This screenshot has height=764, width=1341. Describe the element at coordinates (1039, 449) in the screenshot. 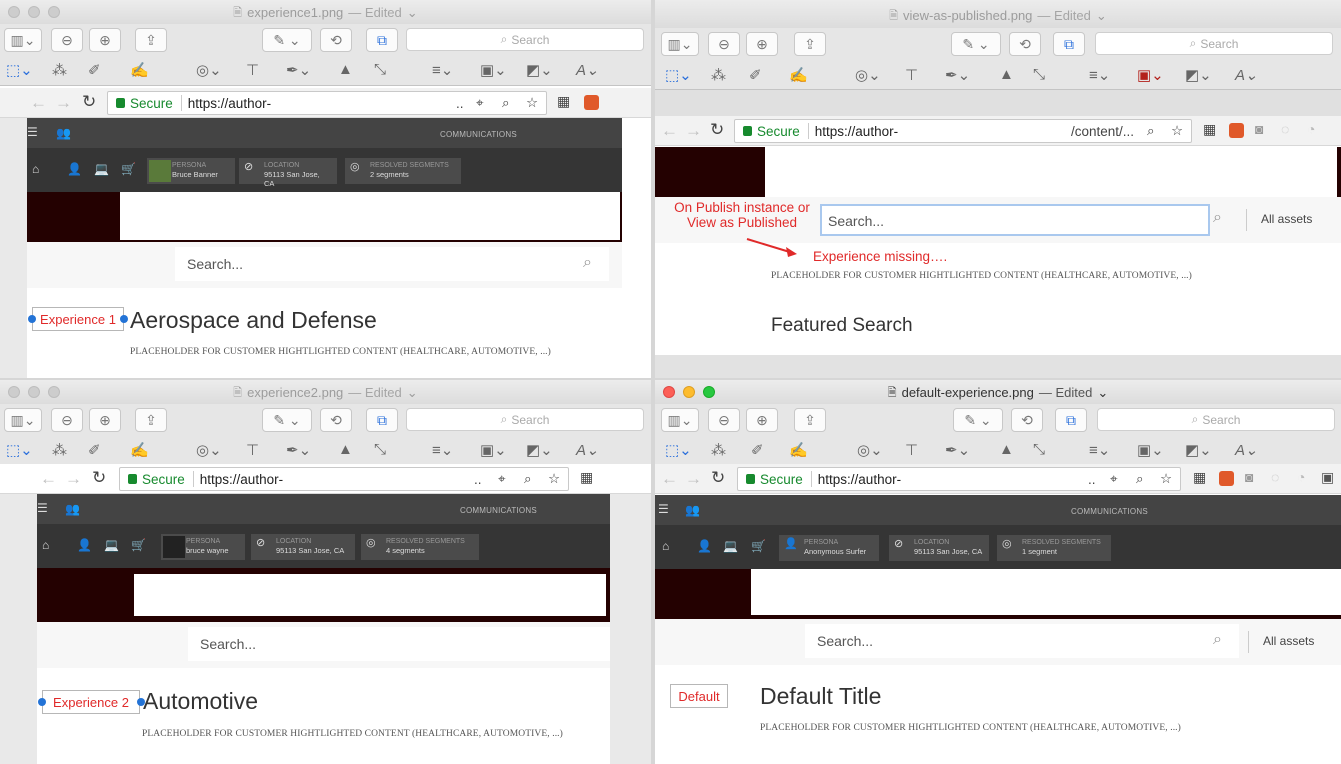

I see `resize-icon: ⤡` at that location.